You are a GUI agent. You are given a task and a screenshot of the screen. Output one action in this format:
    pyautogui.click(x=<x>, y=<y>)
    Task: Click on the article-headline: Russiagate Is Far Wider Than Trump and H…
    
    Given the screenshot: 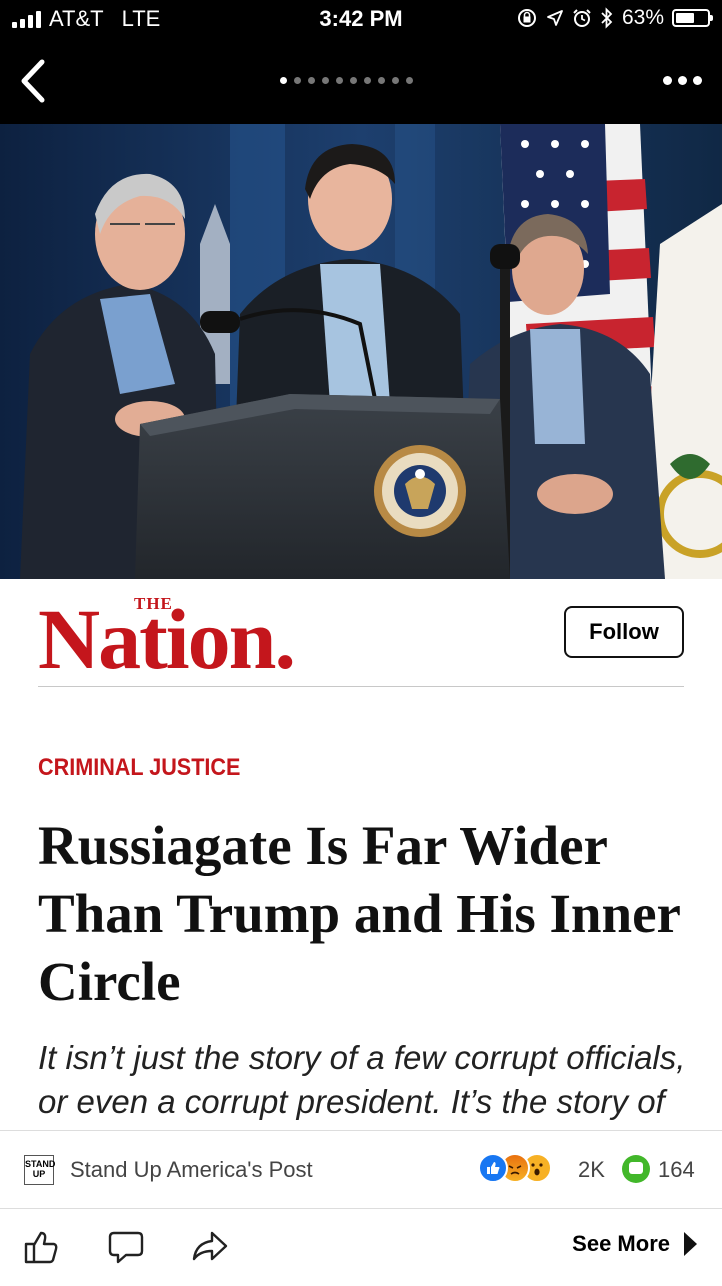 What is the action you would take?
    pyautogui.click(x=359, y=913)
    